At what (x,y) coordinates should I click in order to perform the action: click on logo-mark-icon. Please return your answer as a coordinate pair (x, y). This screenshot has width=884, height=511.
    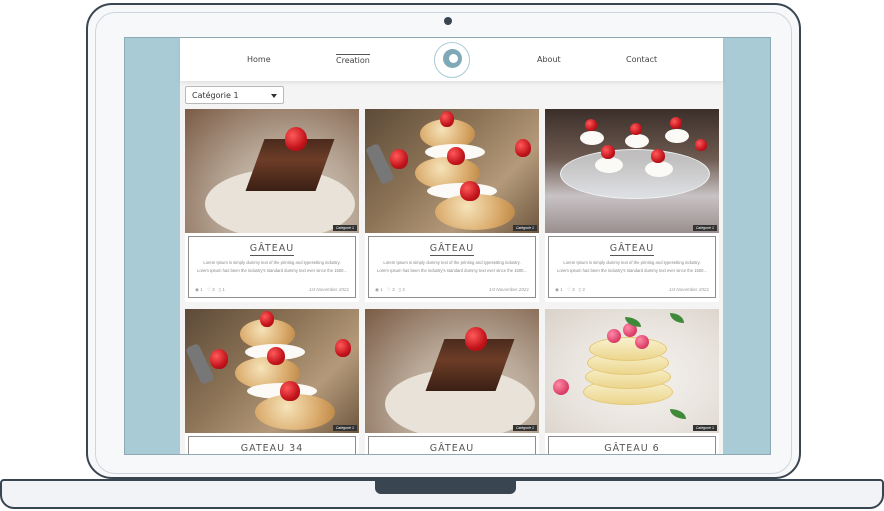
    Looking at the image, I should click on (452, 58).